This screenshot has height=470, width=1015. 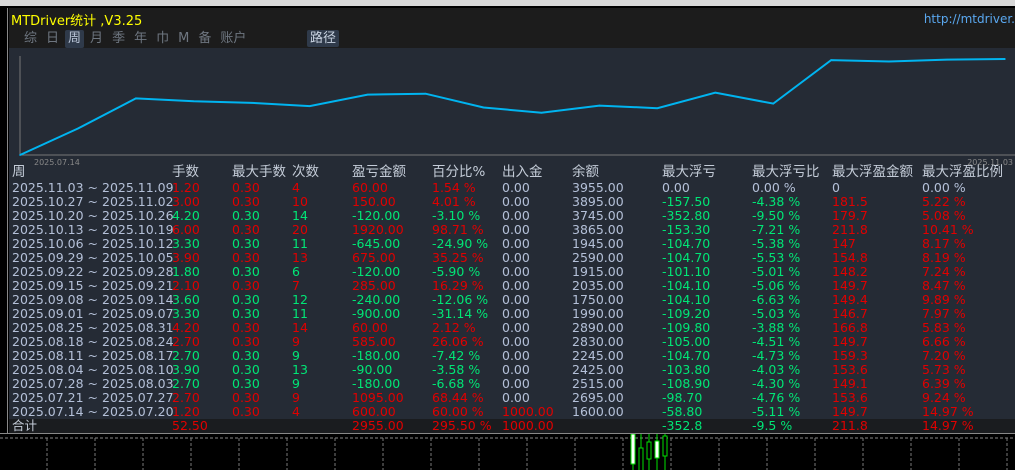 What do you see at coordinates (776, 243) in the screenshot?
I see `cell-col-9: -5.38 %` at bounding box center [776, 243].